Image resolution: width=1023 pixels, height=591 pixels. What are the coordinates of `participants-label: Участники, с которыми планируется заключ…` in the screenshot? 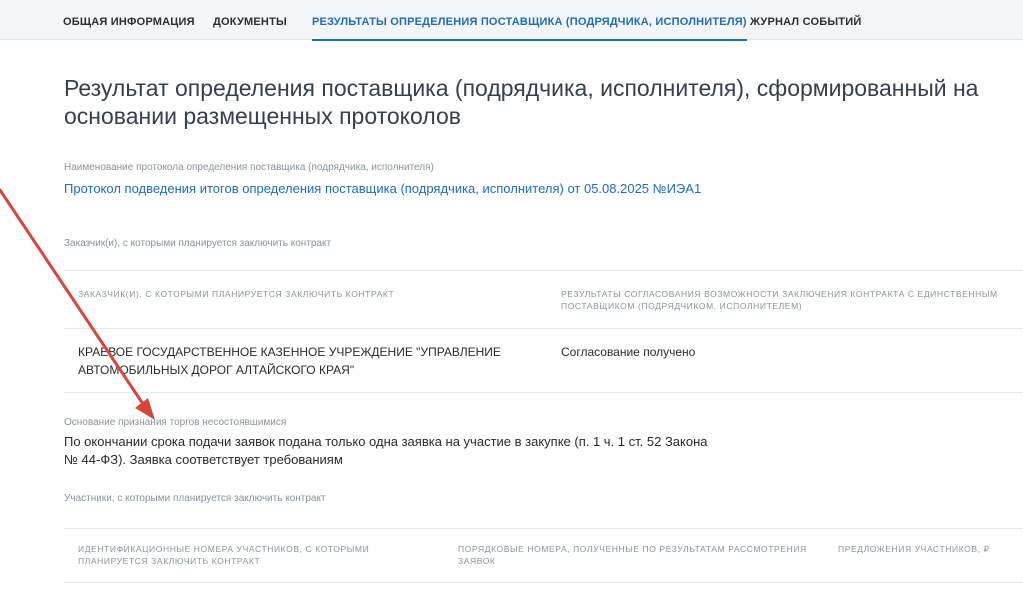 It's located at (195, 498).